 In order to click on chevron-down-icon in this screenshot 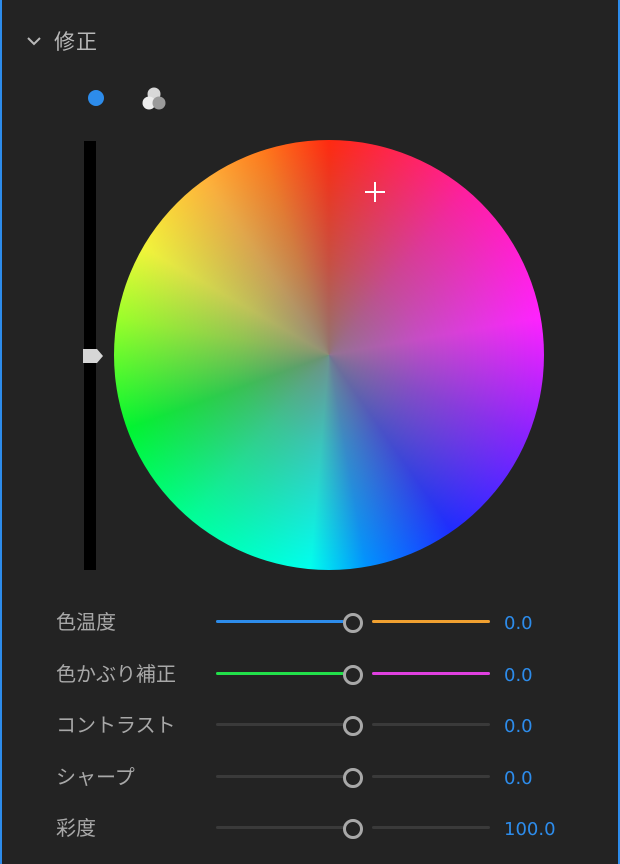, I will do `click(34, 41)`.